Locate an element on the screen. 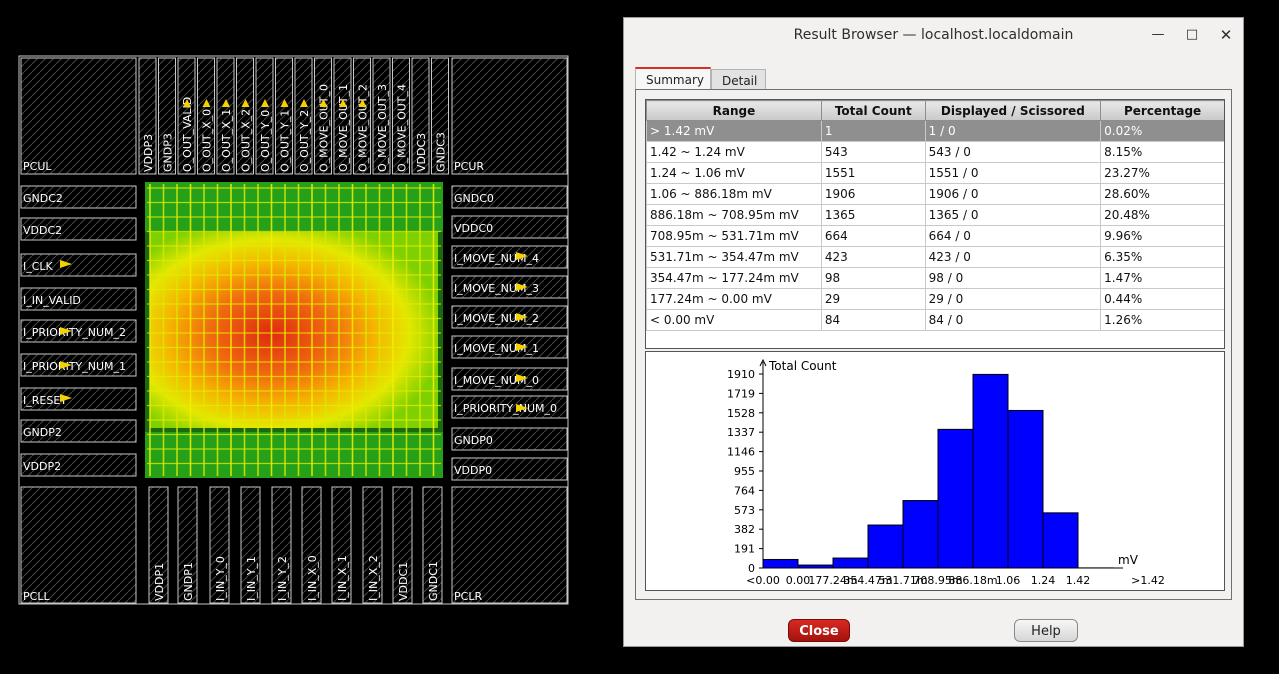 The height and width of the screenshot is (674, 1279). table-cell: 708.95m ~ 531.71m mV is located at coordinates (734, 236).